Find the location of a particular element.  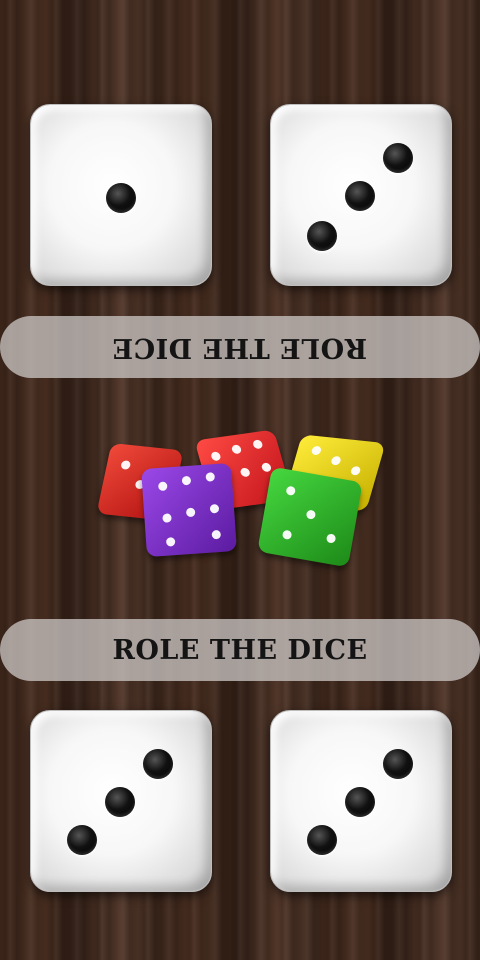

bottom-die-left is located at coordinates (121, 801).